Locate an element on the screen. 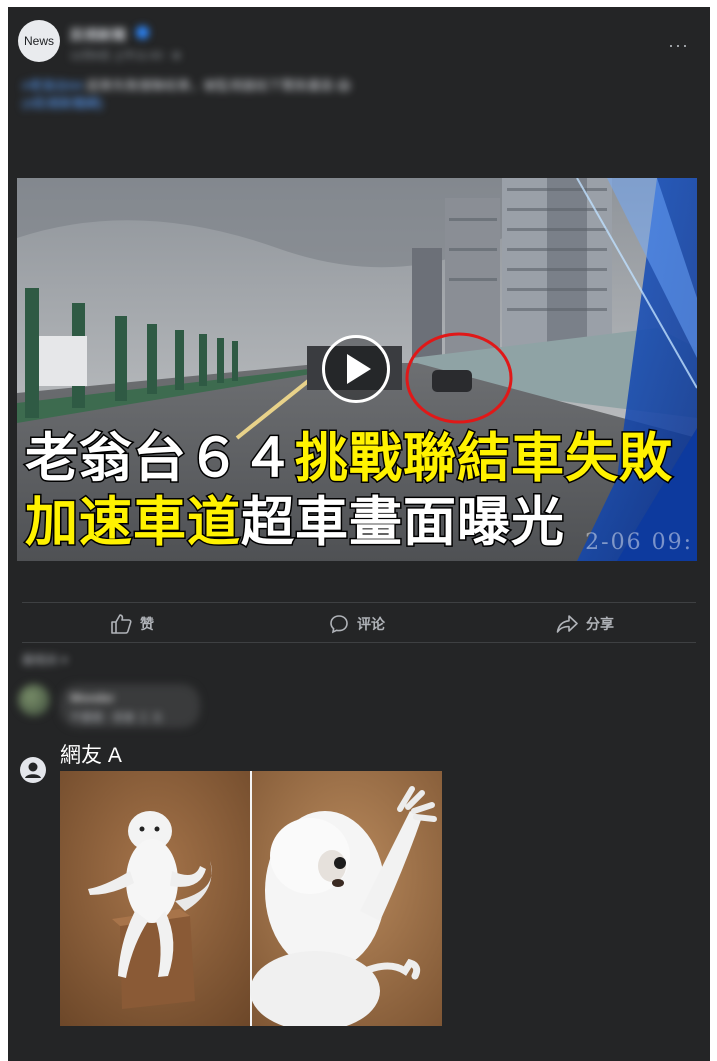  comment-bubble-icon is located at coordinates (339, 624).